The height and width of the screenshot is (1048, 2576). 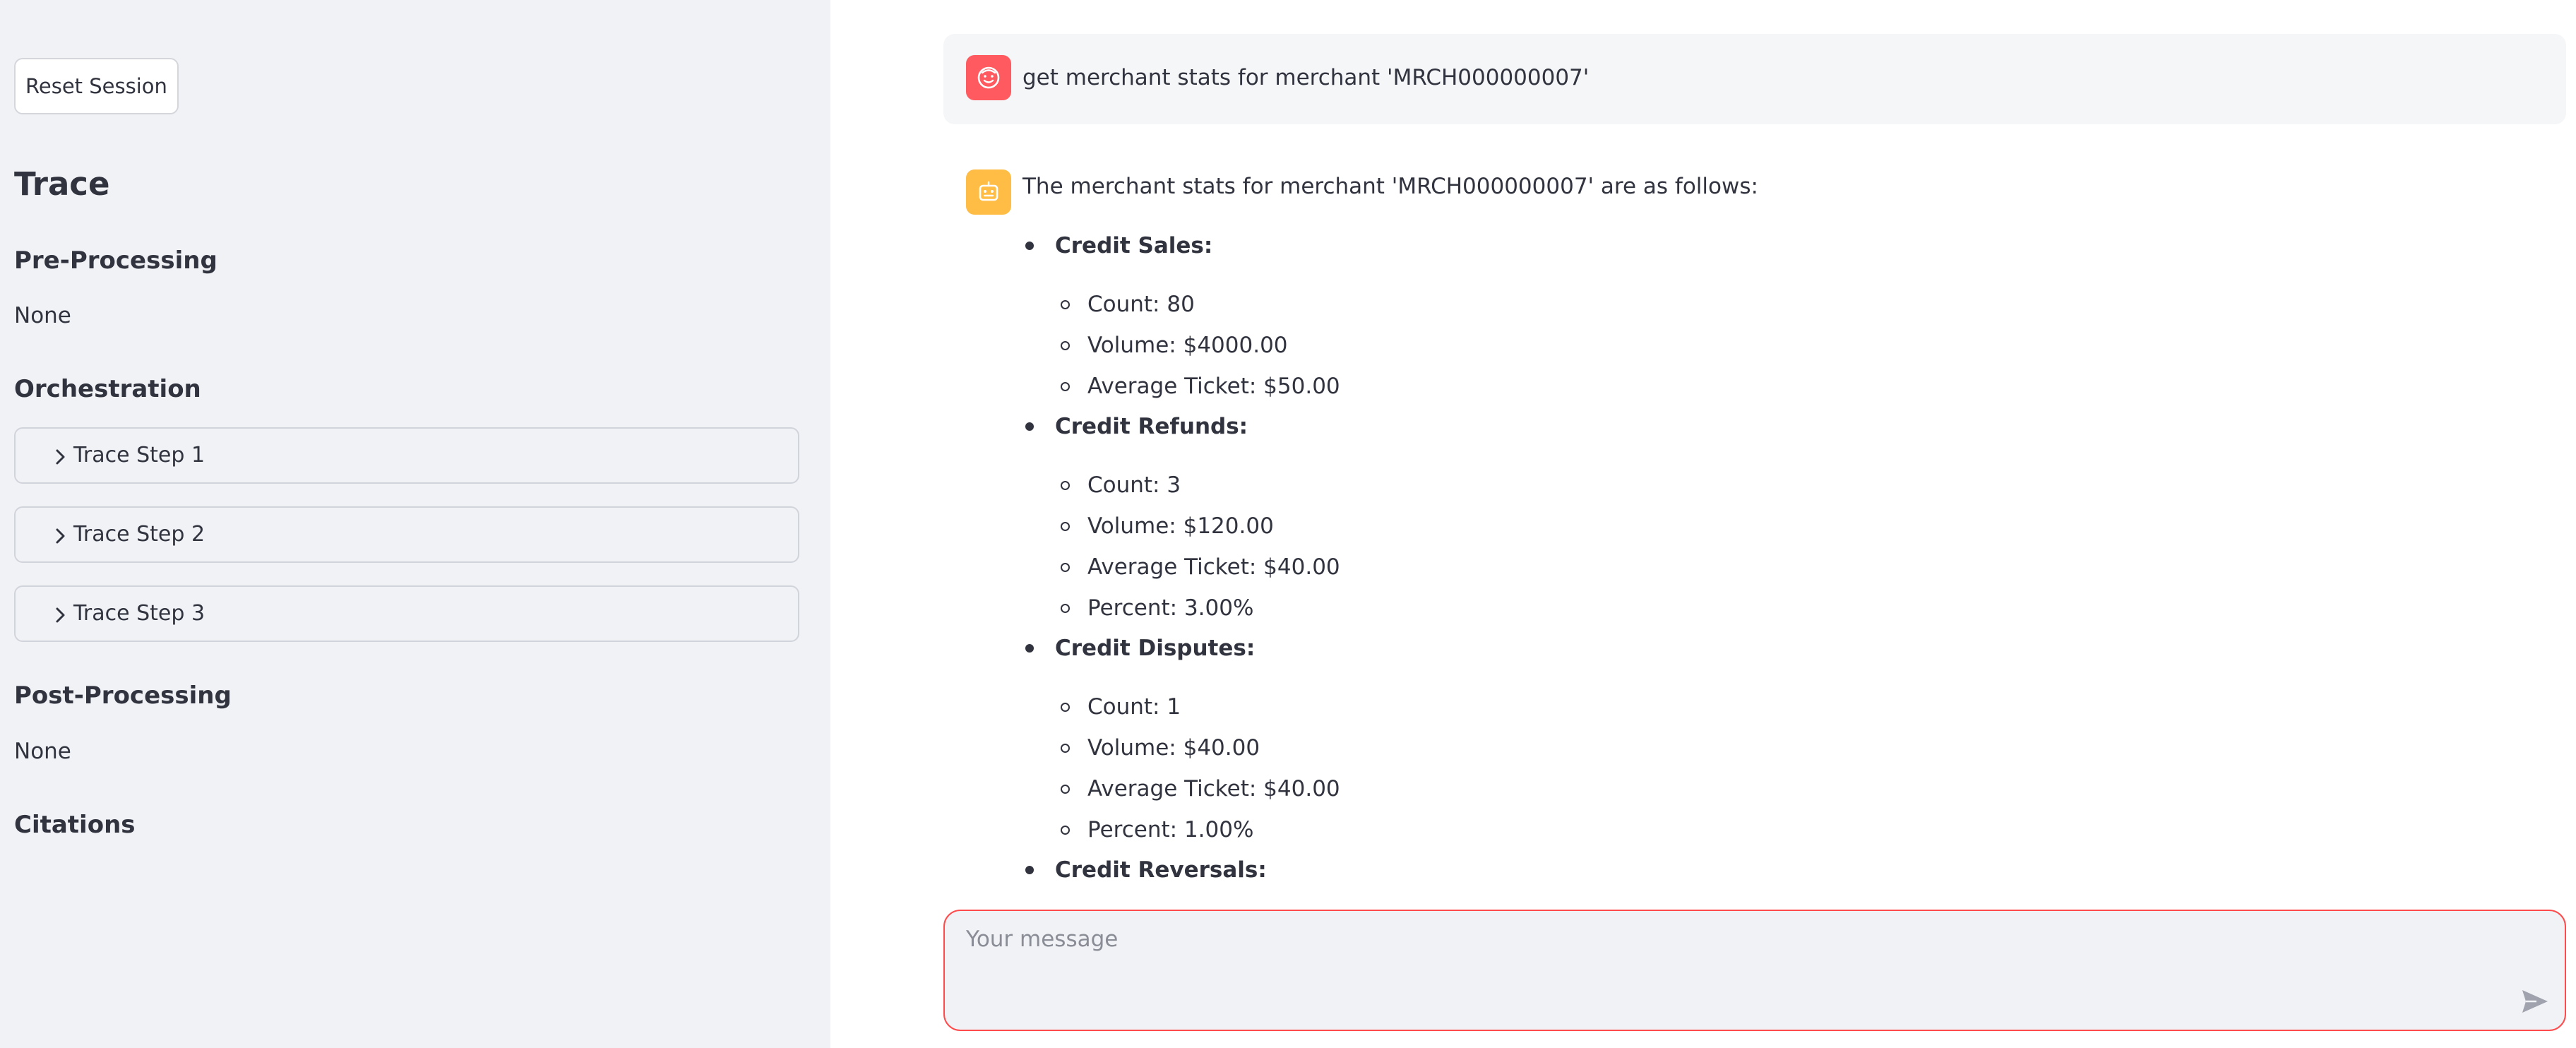 What do you see at coordinates (1161, 870) in the screenshot?
I see `section-title: Credit Reversals:` at bounding box center [1161, 870].